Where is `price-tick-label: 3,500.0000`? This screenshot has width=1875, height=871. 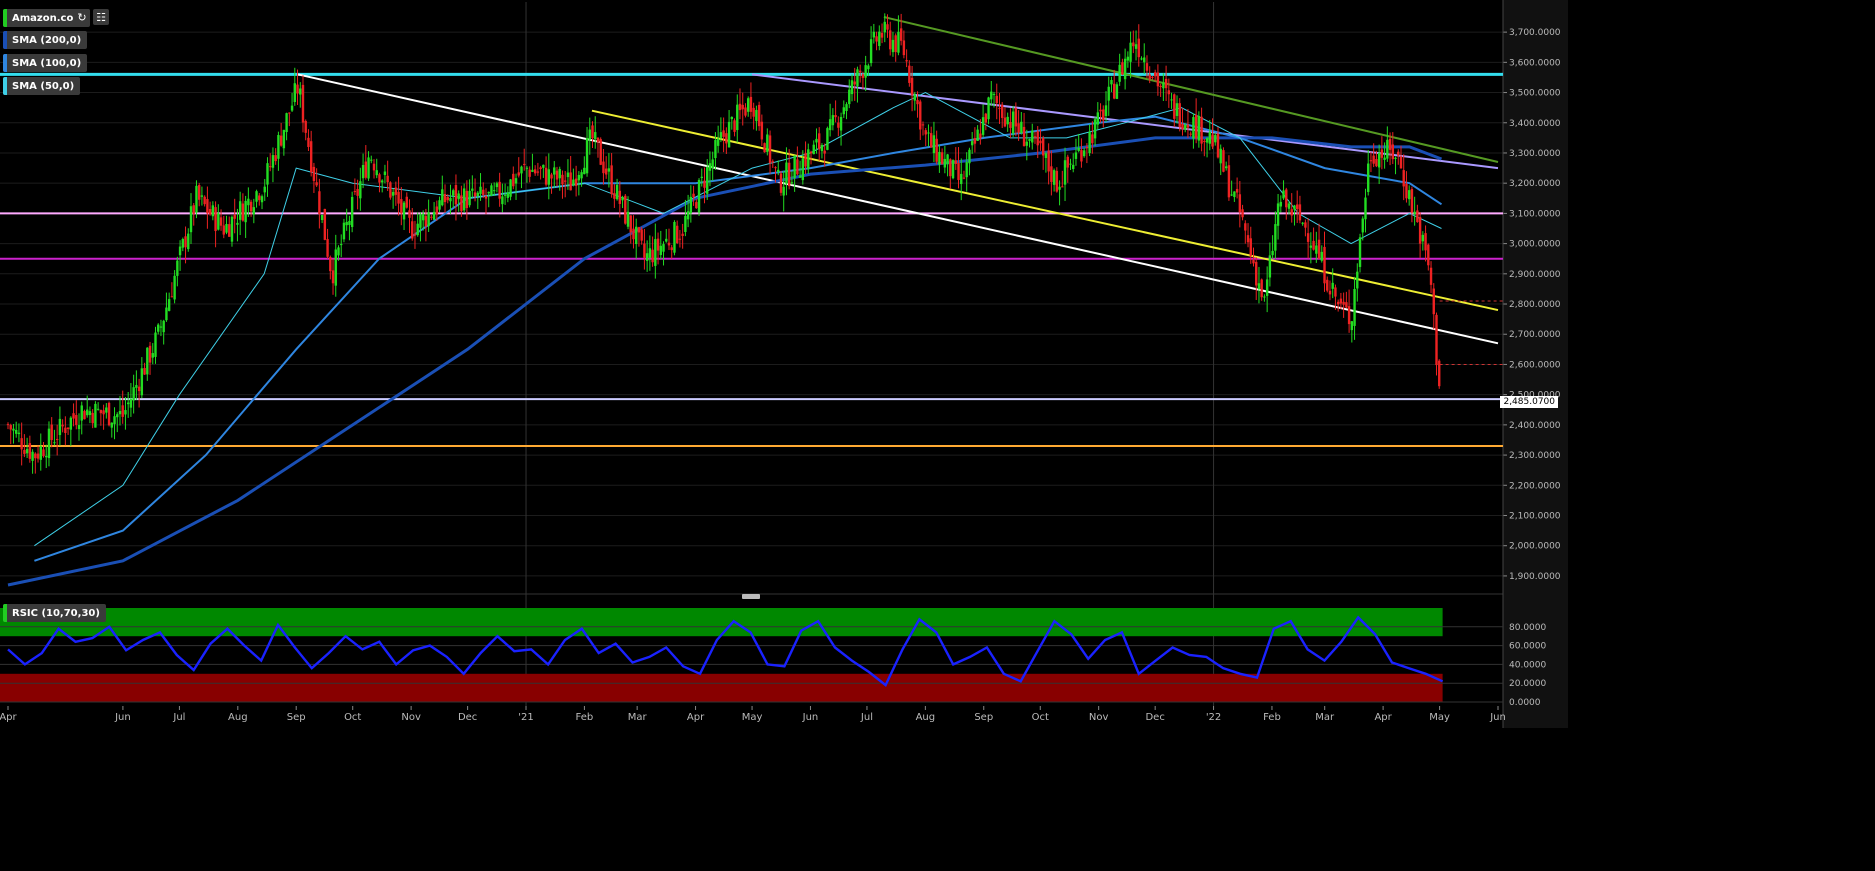
price-tick-label: 3,500.0000 is located at coordinates (1535, 94).